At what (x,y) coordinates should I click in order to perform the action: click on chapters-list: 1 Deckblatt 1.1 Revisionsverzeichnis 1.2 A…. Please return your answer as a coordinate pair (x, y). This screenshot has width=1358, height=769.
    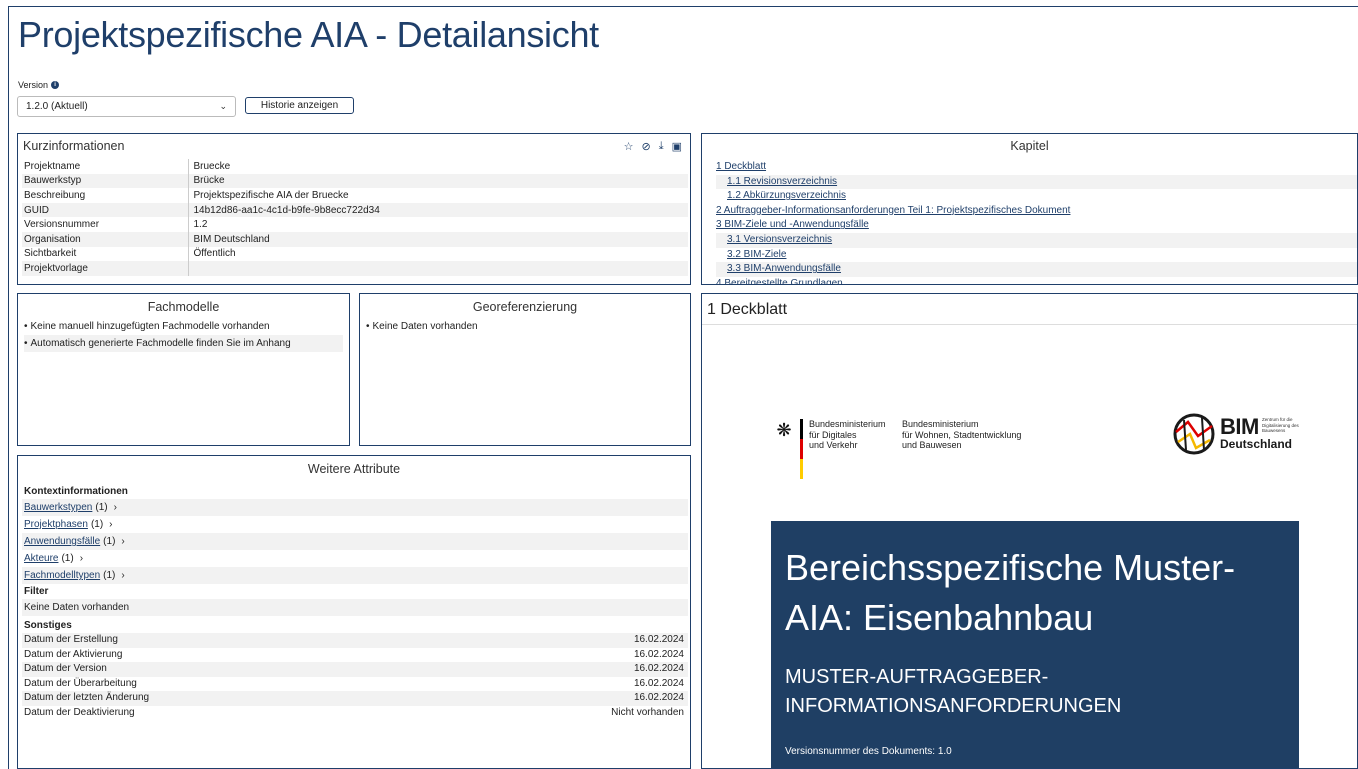
    Looking at the image, I should click on (1036, 222).